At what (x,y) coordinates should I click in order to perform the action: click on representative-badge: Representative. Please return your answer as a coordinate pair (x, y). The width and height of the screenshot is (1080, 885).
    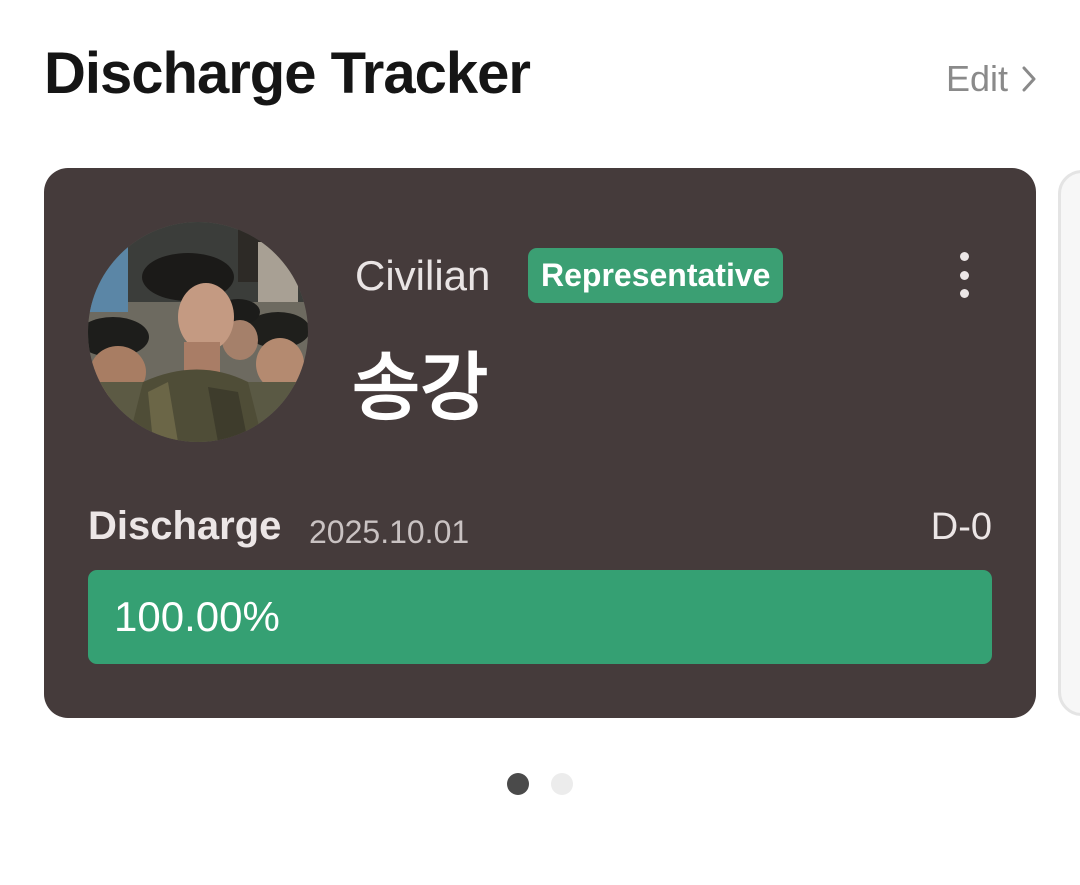
    Looking at the image, I should click on (656, 275).